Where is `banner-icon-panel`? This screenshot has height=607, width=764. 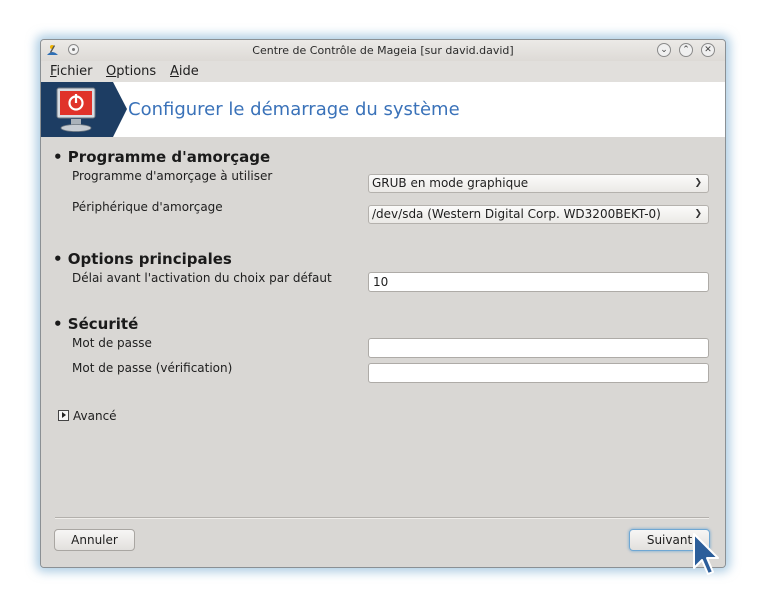 banner-icon-panel is located at coordinates (77, 109).